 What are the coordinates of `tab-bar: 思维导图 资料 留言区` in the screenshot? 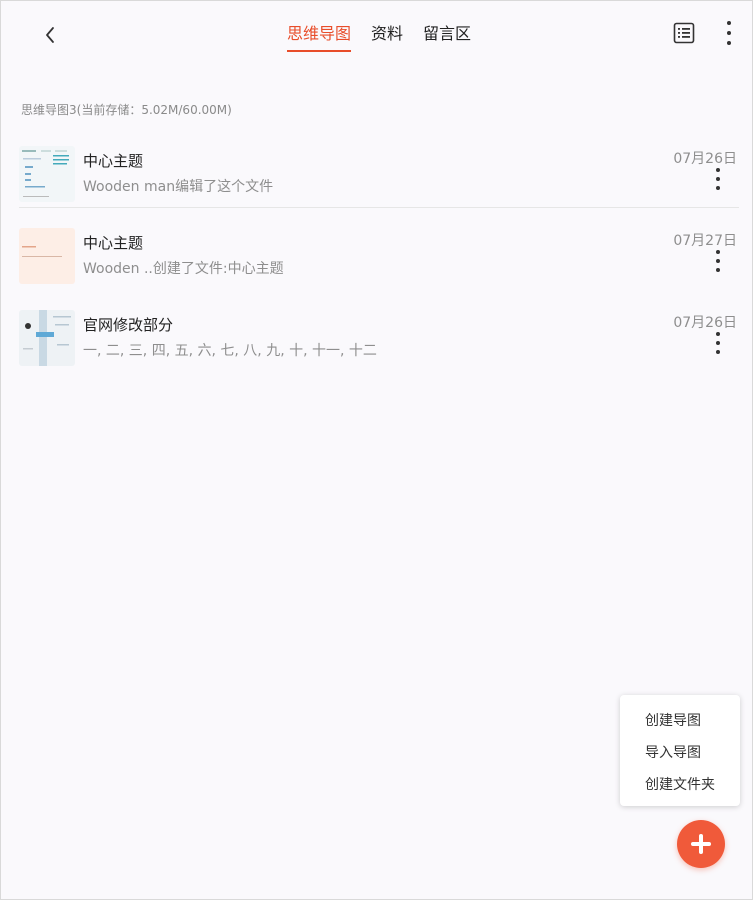 It's located at (389, 37).